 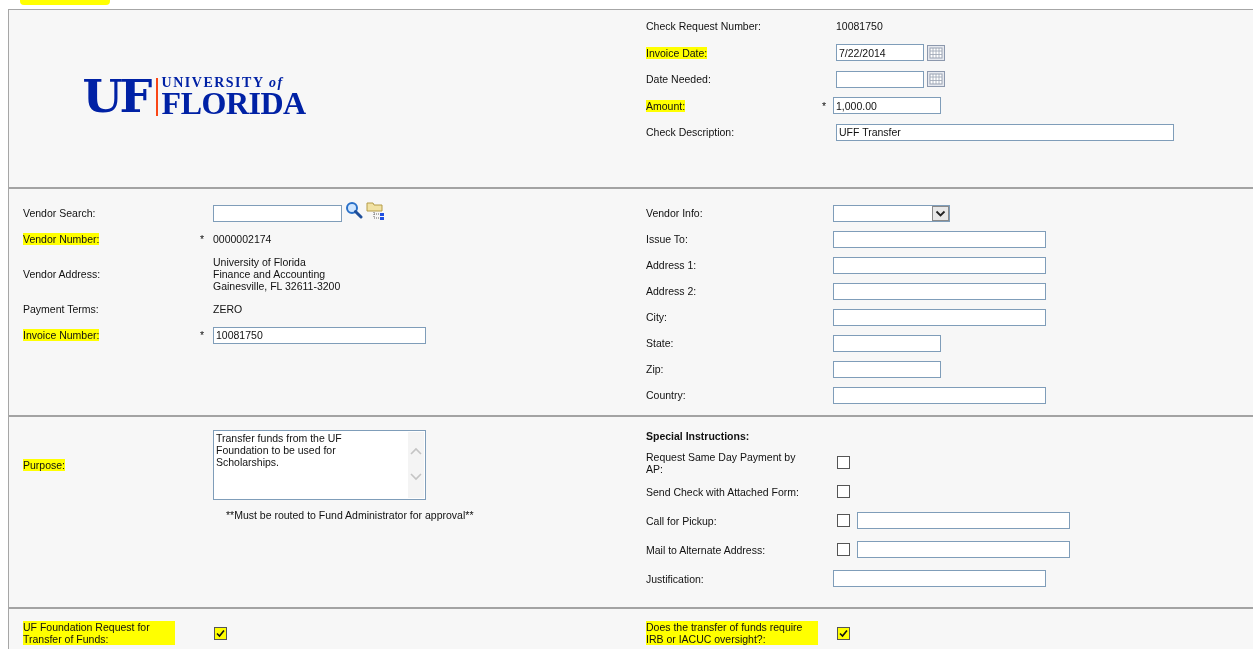 I want to click on field-value: 0000002174, so click(x=242, y=239).